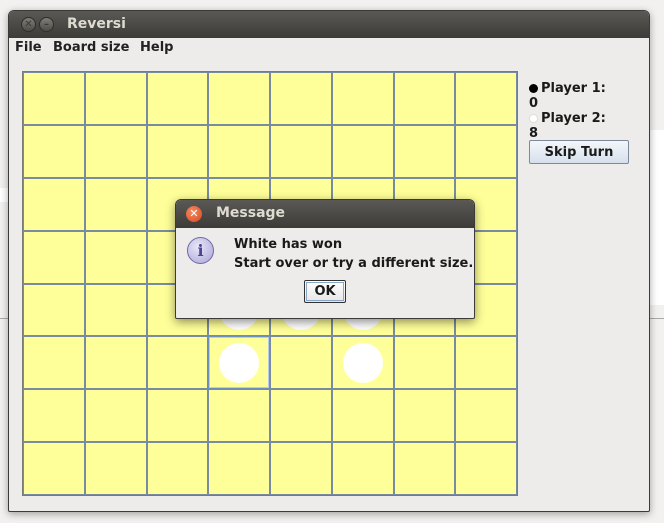 This screenshot has width=664, height=523. I want to click on player-1-label: Player 1:, so click(567, 88).